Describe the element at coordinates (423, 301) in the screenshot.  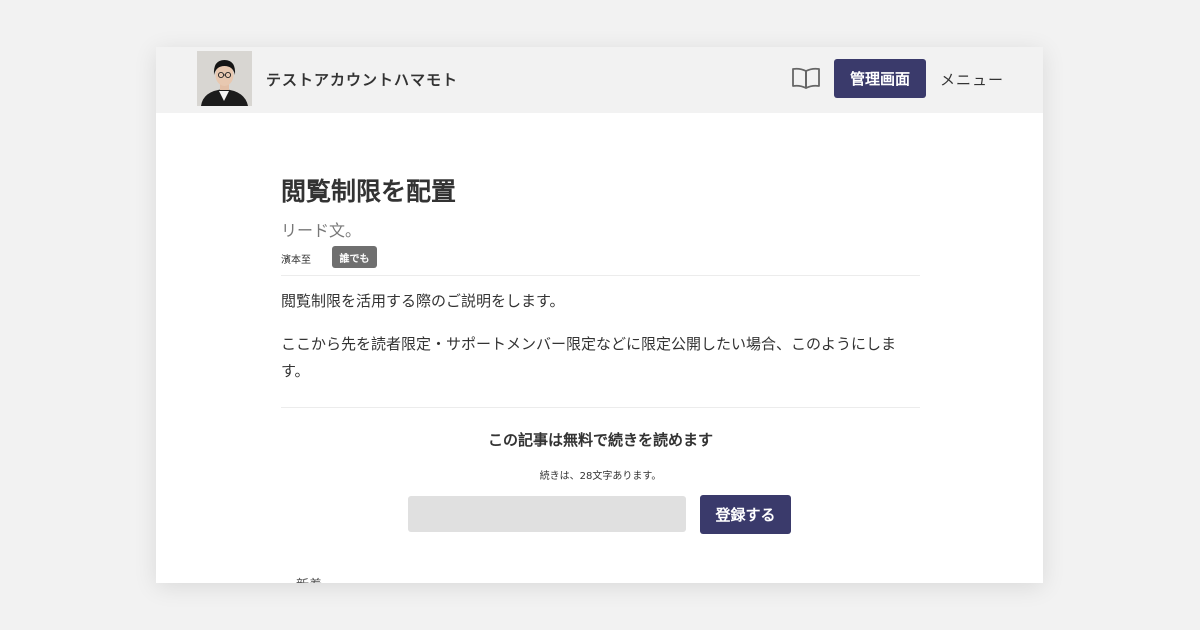
I see `paragraph: 閲覧制限を活用する際のご説明をします。` at that location.